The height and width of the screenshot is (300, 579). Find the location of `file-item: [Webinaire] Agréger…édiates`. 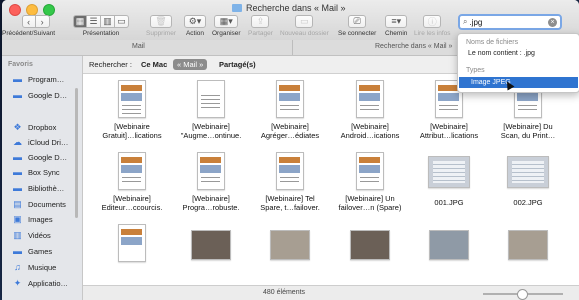

file-item: [Webinaire] Agréger…édiates is located at coordinates (290, 110).